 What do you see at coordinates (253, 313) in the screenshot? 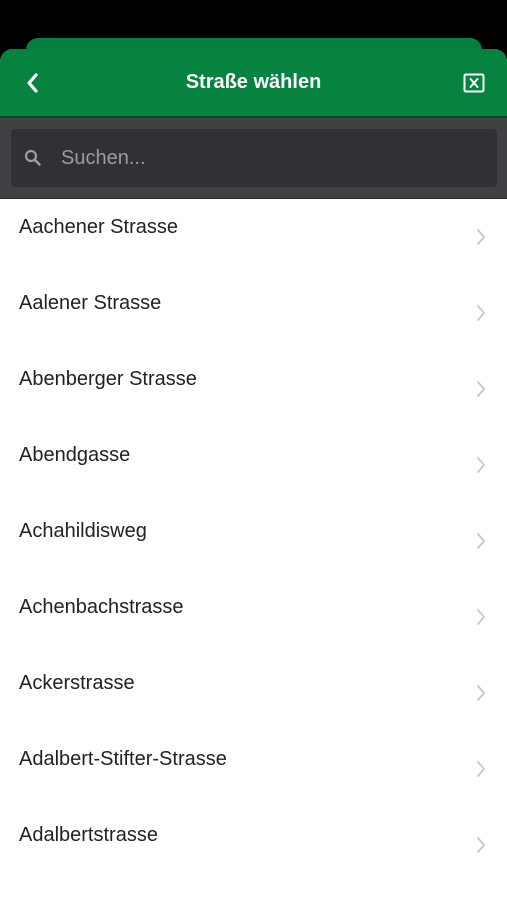
I see `list-item: Aalener Strasse` at bounding box center [253, 313].